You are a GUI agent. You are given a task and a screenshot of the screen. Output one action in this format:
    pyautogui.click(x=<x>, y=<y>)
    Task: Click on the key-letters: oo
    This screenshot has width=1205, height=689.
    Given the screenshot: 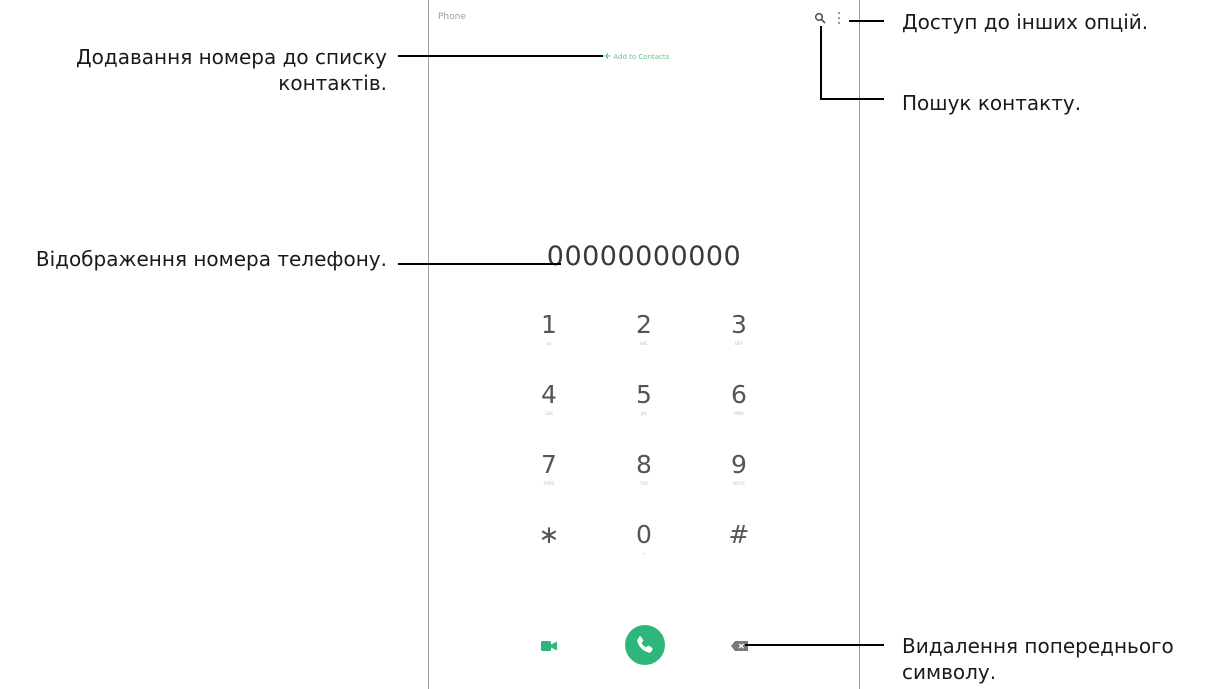 What is the action you would take?
    pyautogui.click(x=549, y=343)
    